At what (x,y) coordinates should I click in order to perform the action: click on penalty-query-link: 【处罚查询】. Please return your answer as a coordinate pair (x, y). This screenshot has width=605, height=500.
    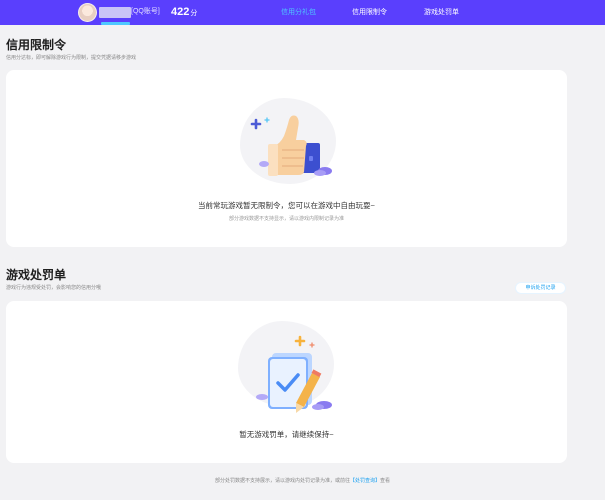
    Looking at the image, I should click on (365, 481).